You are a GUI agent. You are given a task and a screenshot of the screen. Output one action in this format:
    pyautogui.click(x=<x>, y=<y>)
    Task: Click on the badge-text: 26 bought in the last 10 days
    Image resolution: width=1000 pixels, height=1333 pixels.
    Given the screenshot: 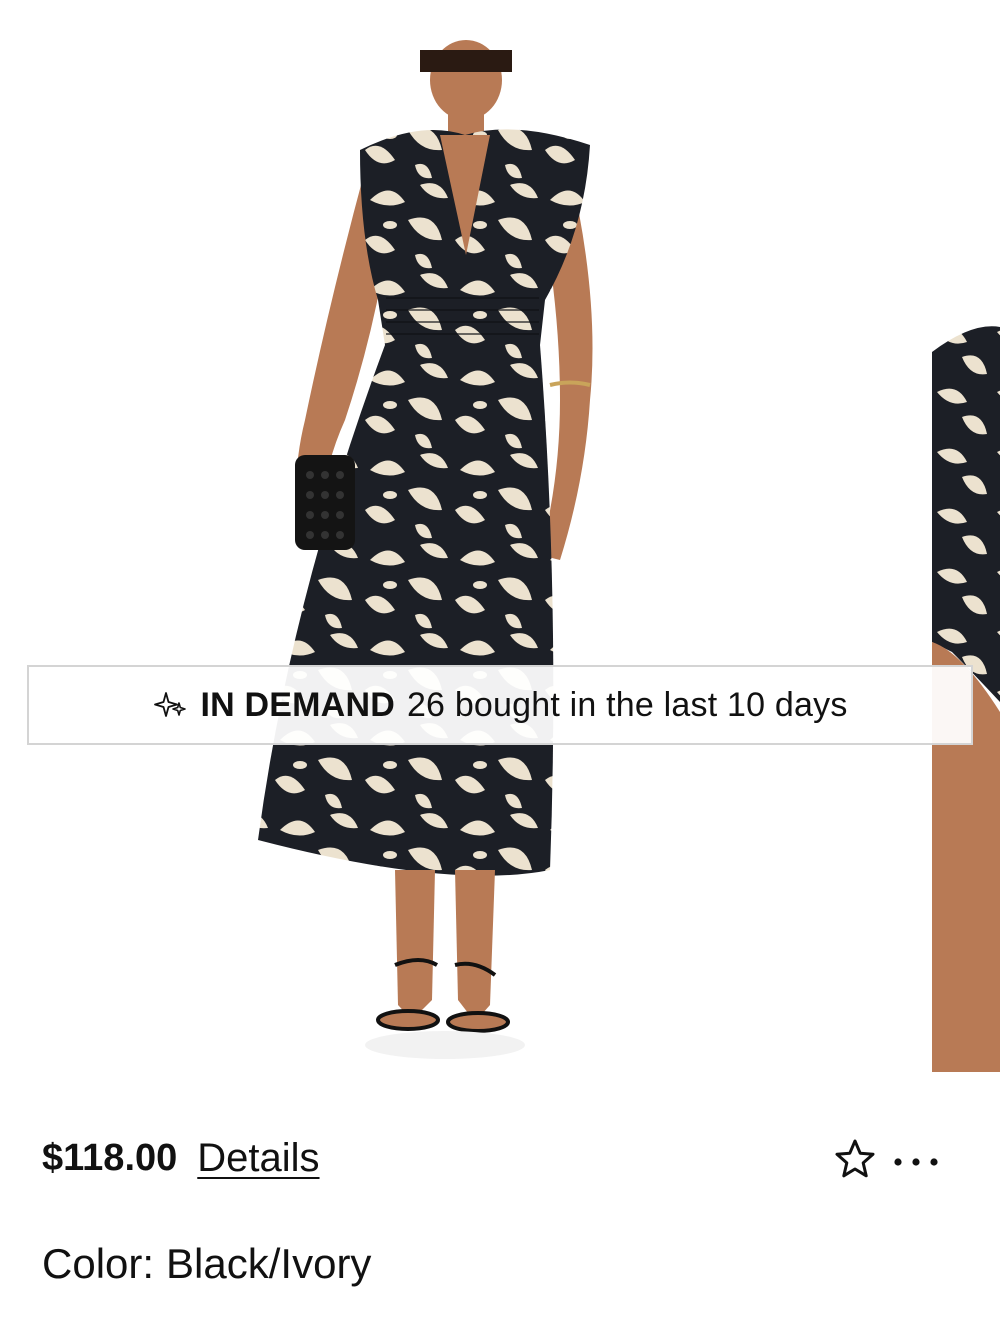 What is the action you would take?
    pyautogui.click(x=627, y=704)
    